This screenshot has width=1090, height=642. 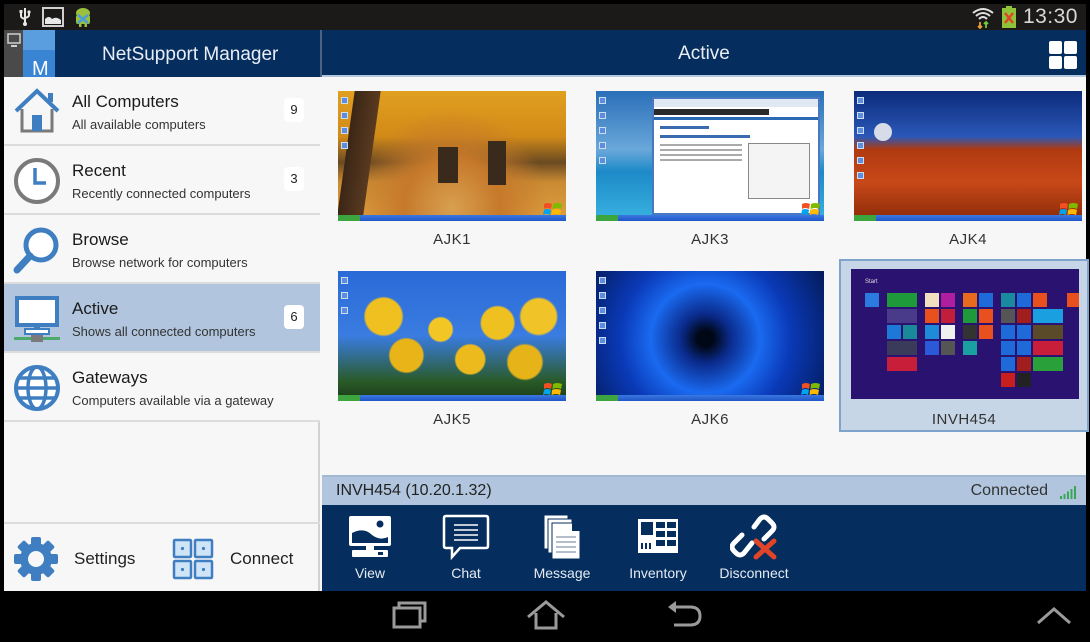 I want to click on chat-button: Chat, so click(x=466, y=550).